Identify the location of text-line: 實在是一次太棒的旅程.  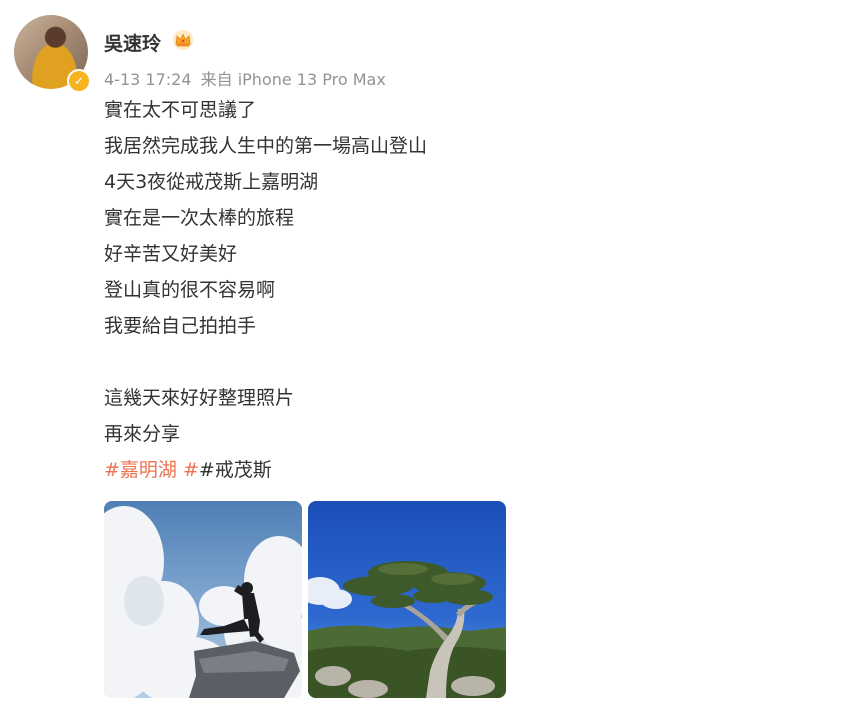
(199, 218).